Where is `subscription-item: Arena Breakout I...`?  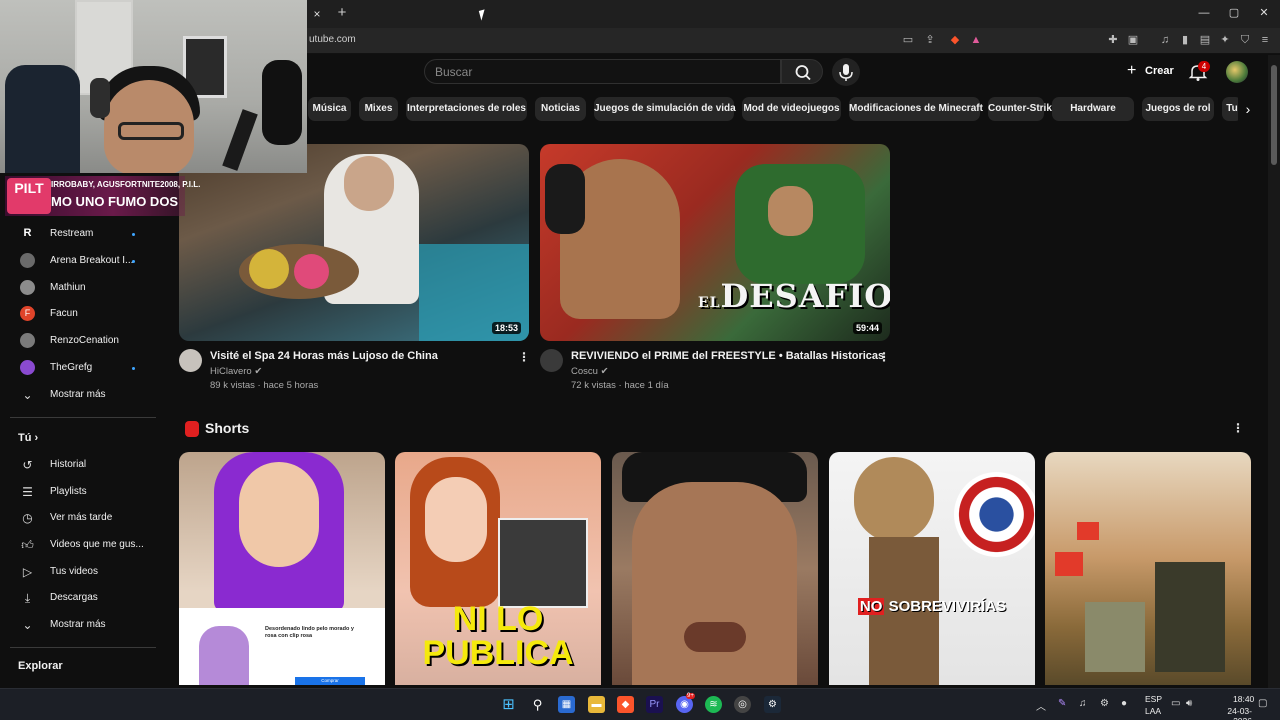
subscription-item: Arena Breakout I... is located at coordinates (85, 262).